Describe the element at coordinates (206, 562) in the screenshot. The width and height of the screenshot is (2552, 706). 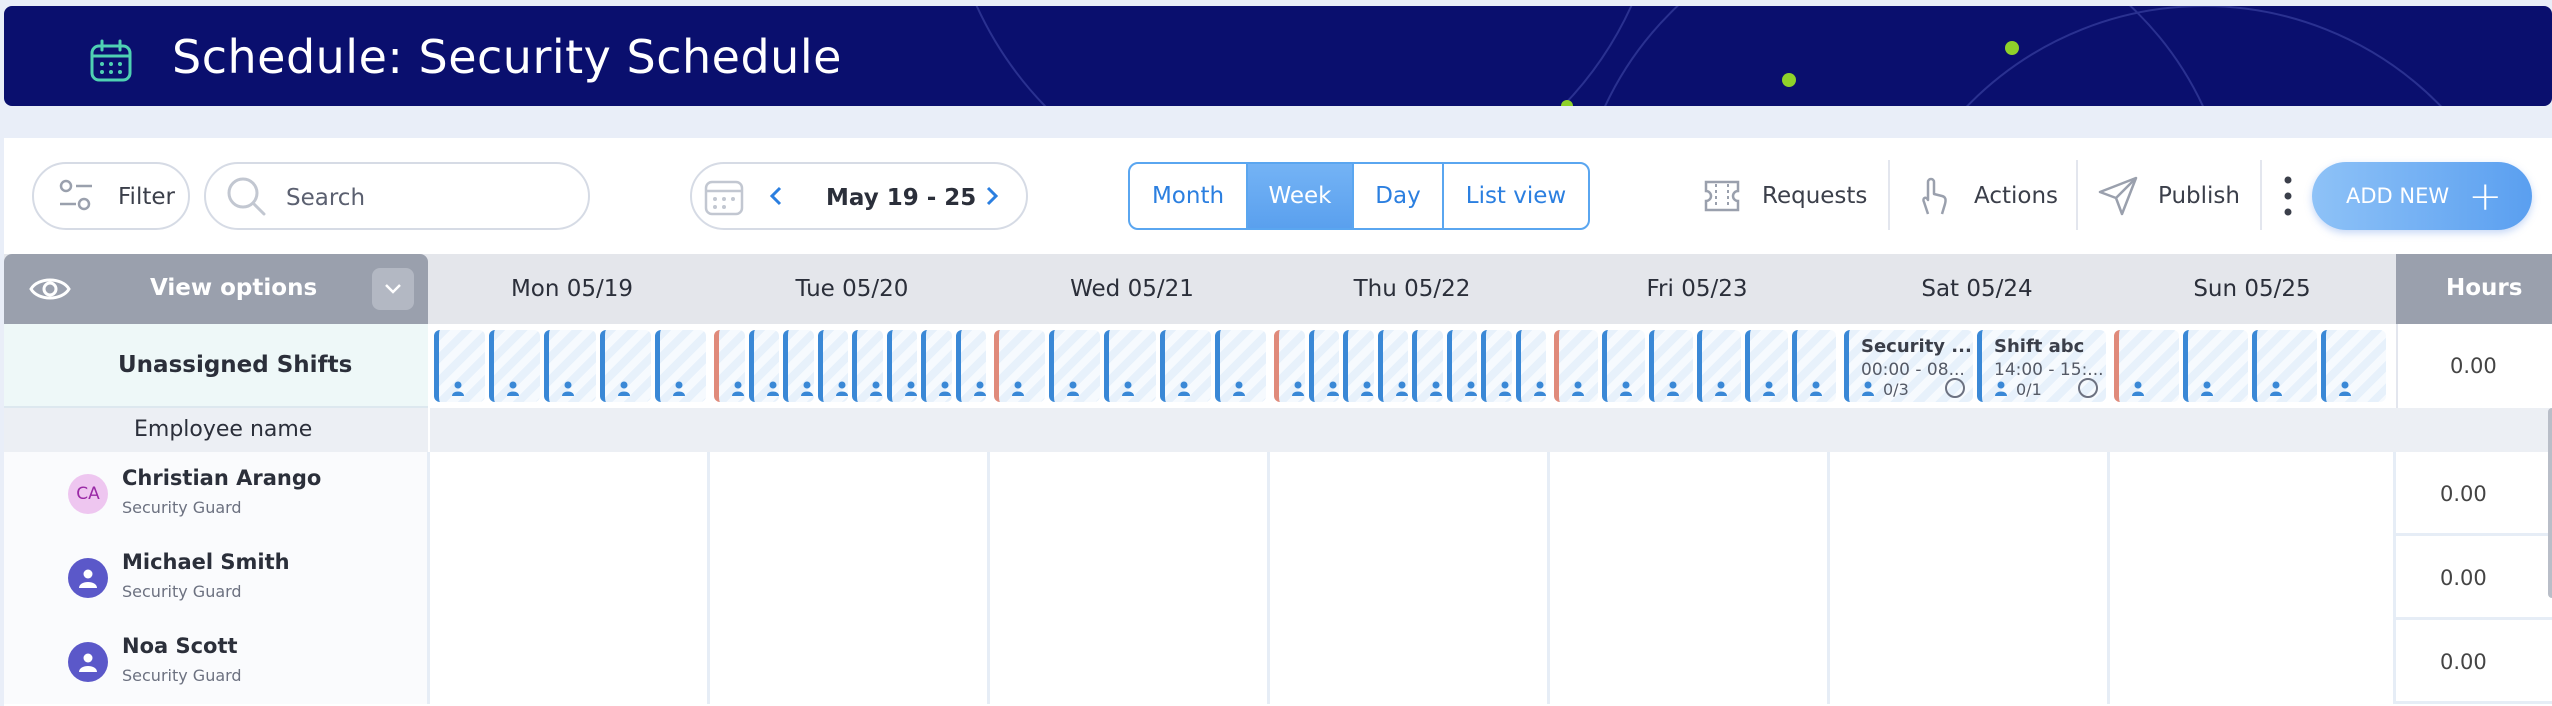
I see `employee-name: Michael Smith` at that location.